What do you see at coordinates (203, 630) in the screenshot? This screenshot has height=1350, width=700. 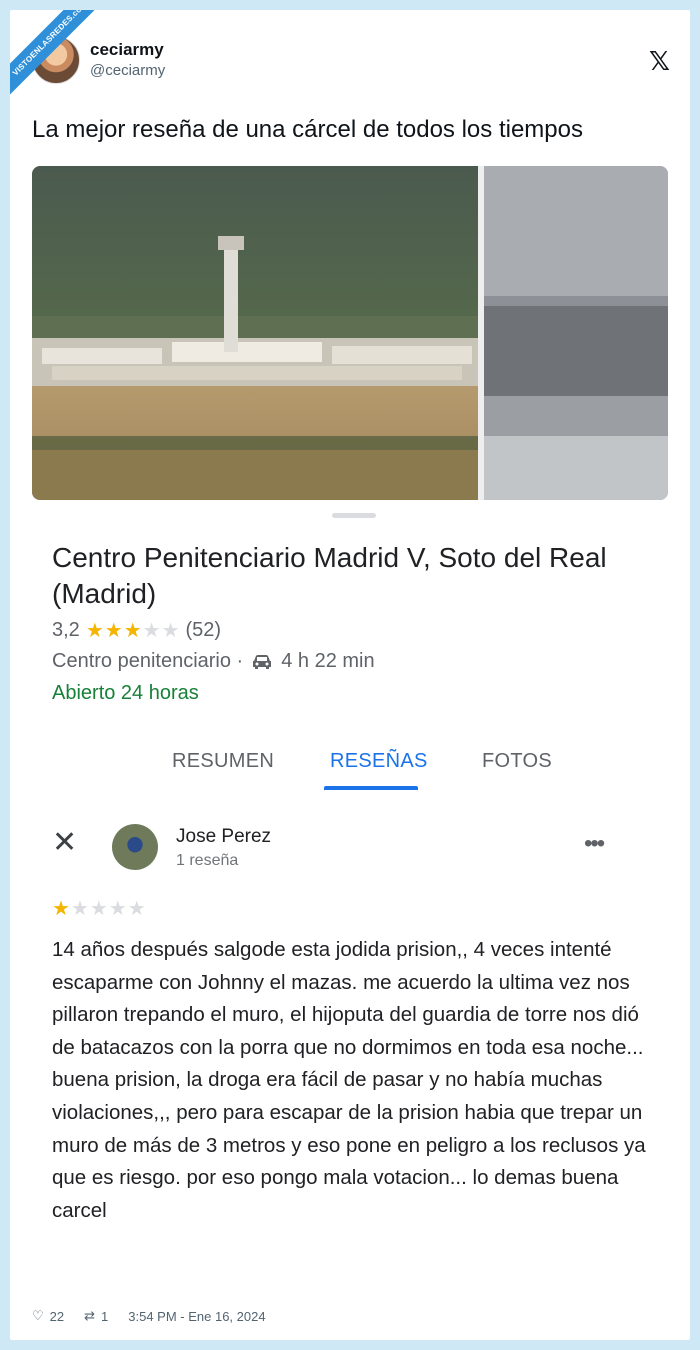 I see `review-count: (52)` at bounding box center [203, 630].